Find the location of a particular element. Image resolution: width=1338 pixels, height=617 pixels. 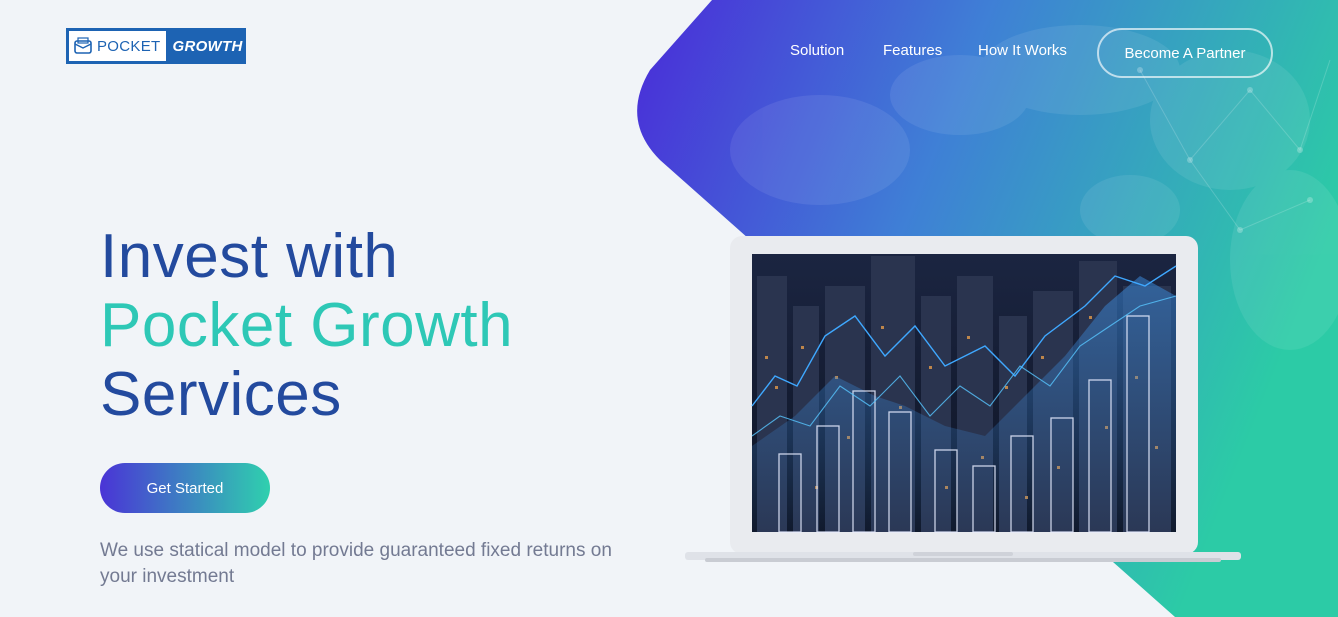

nav-item-solution: Solution is located at coordinates (817, 50).